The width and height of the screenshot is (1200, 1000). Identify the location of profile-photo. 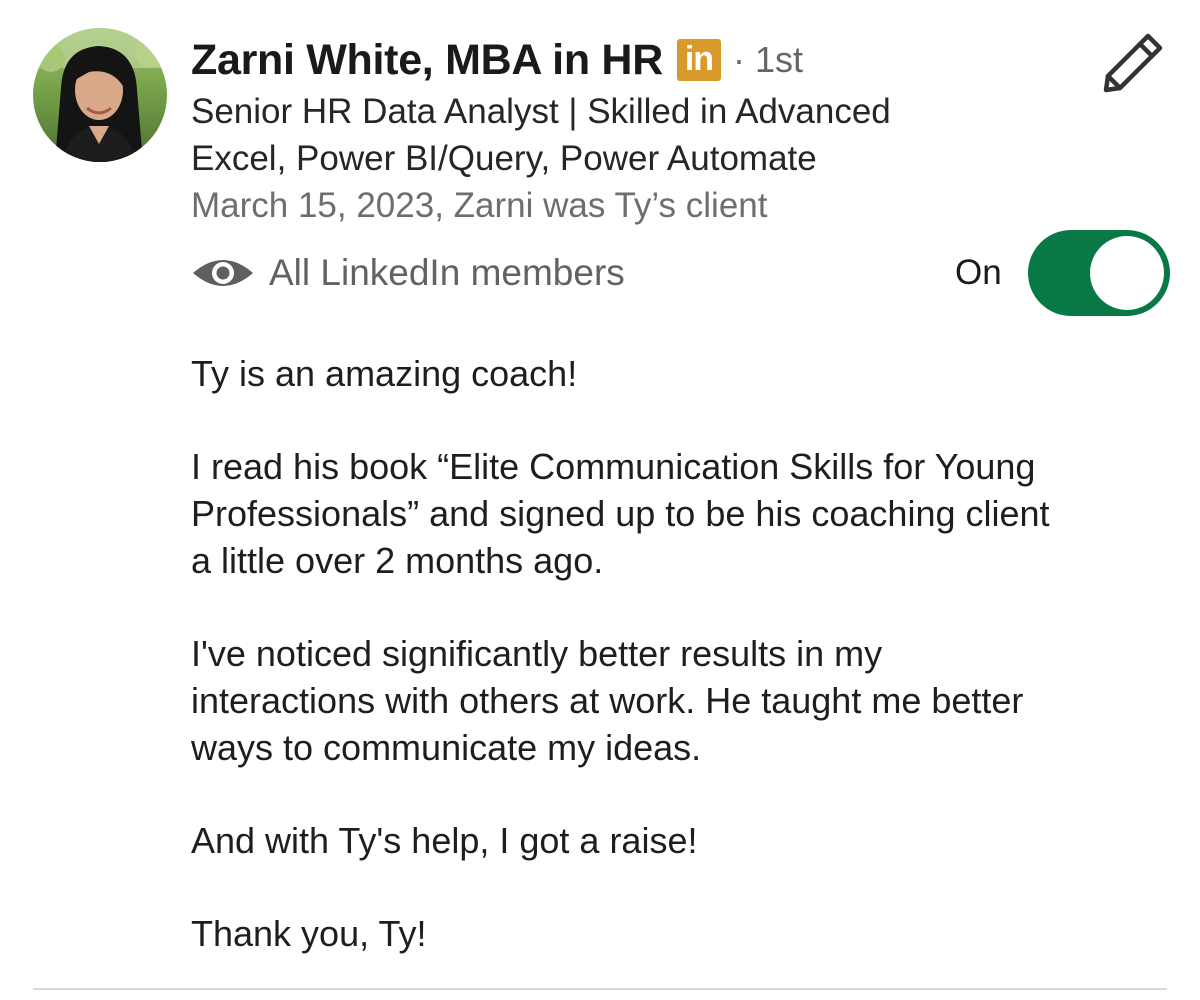
(100, 95).